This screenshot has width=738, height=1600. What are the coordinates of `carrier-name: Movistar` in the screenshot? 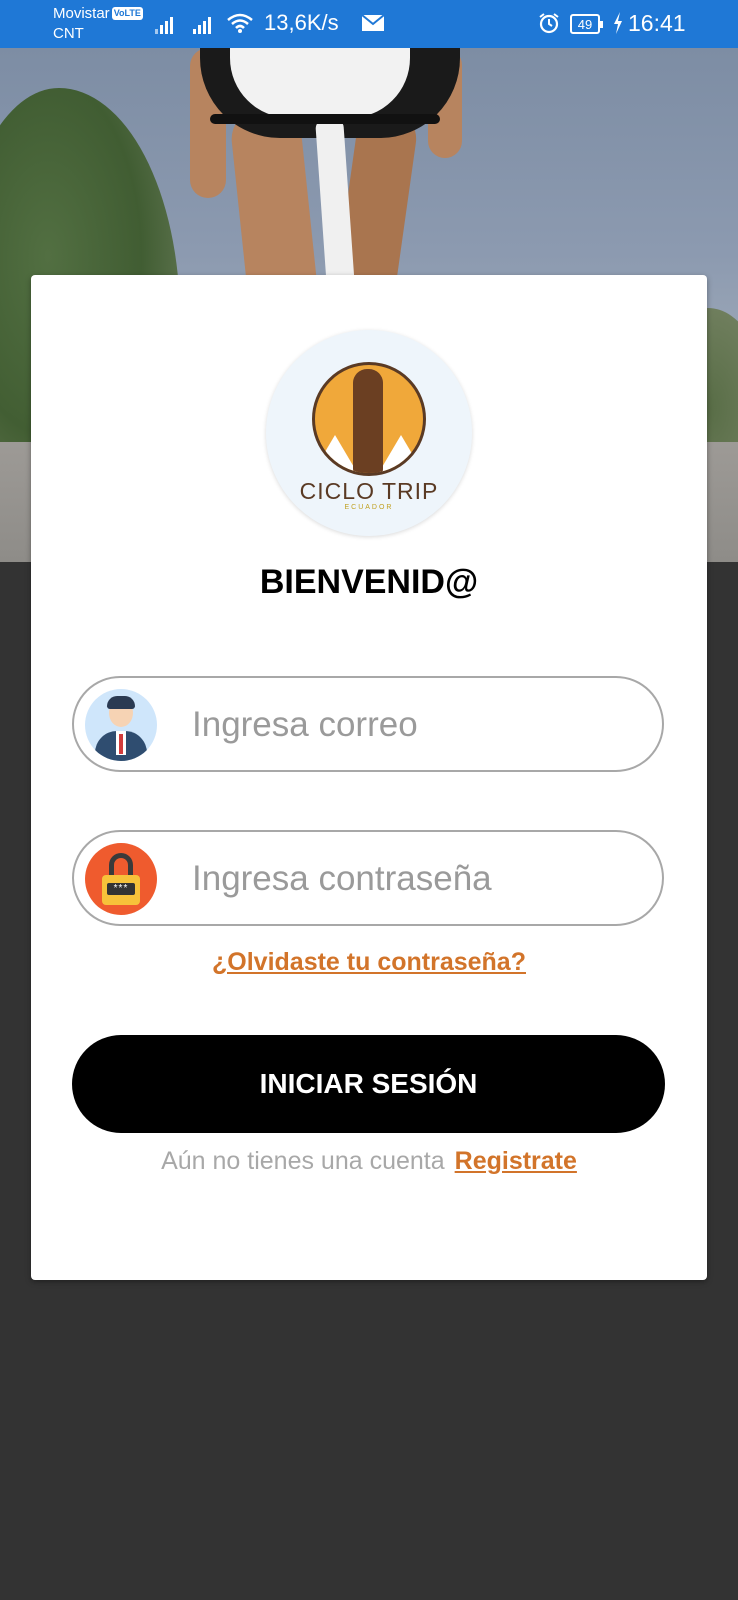 It's located at (81, 13).